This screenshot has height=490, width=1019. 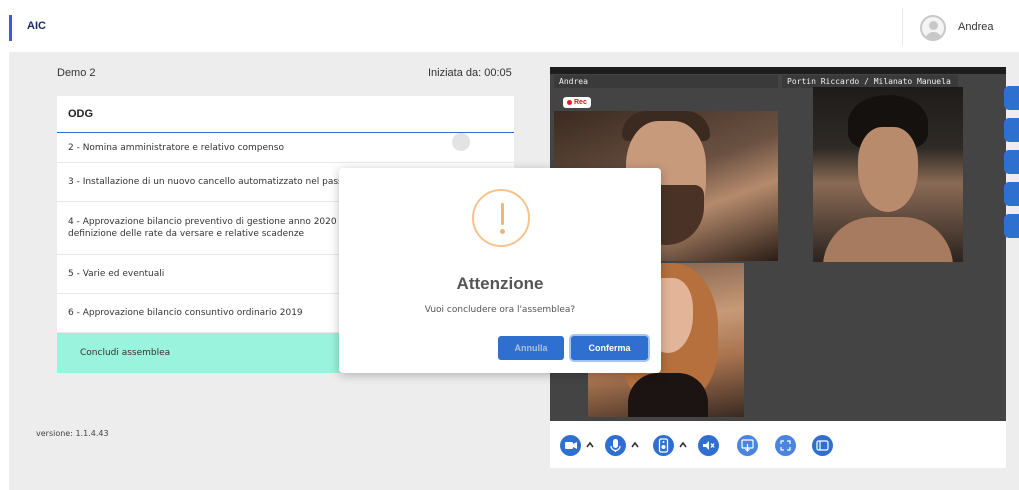 I want to click on cancel-button: Annulla, so click(x=531, y=348).